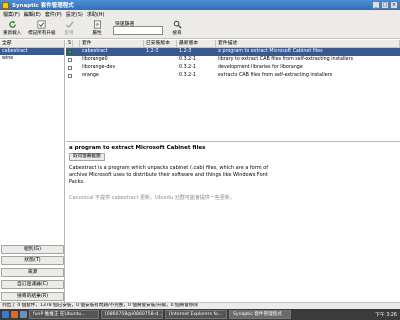  I want to click on column-description: 套件描述, so click(308, 43).